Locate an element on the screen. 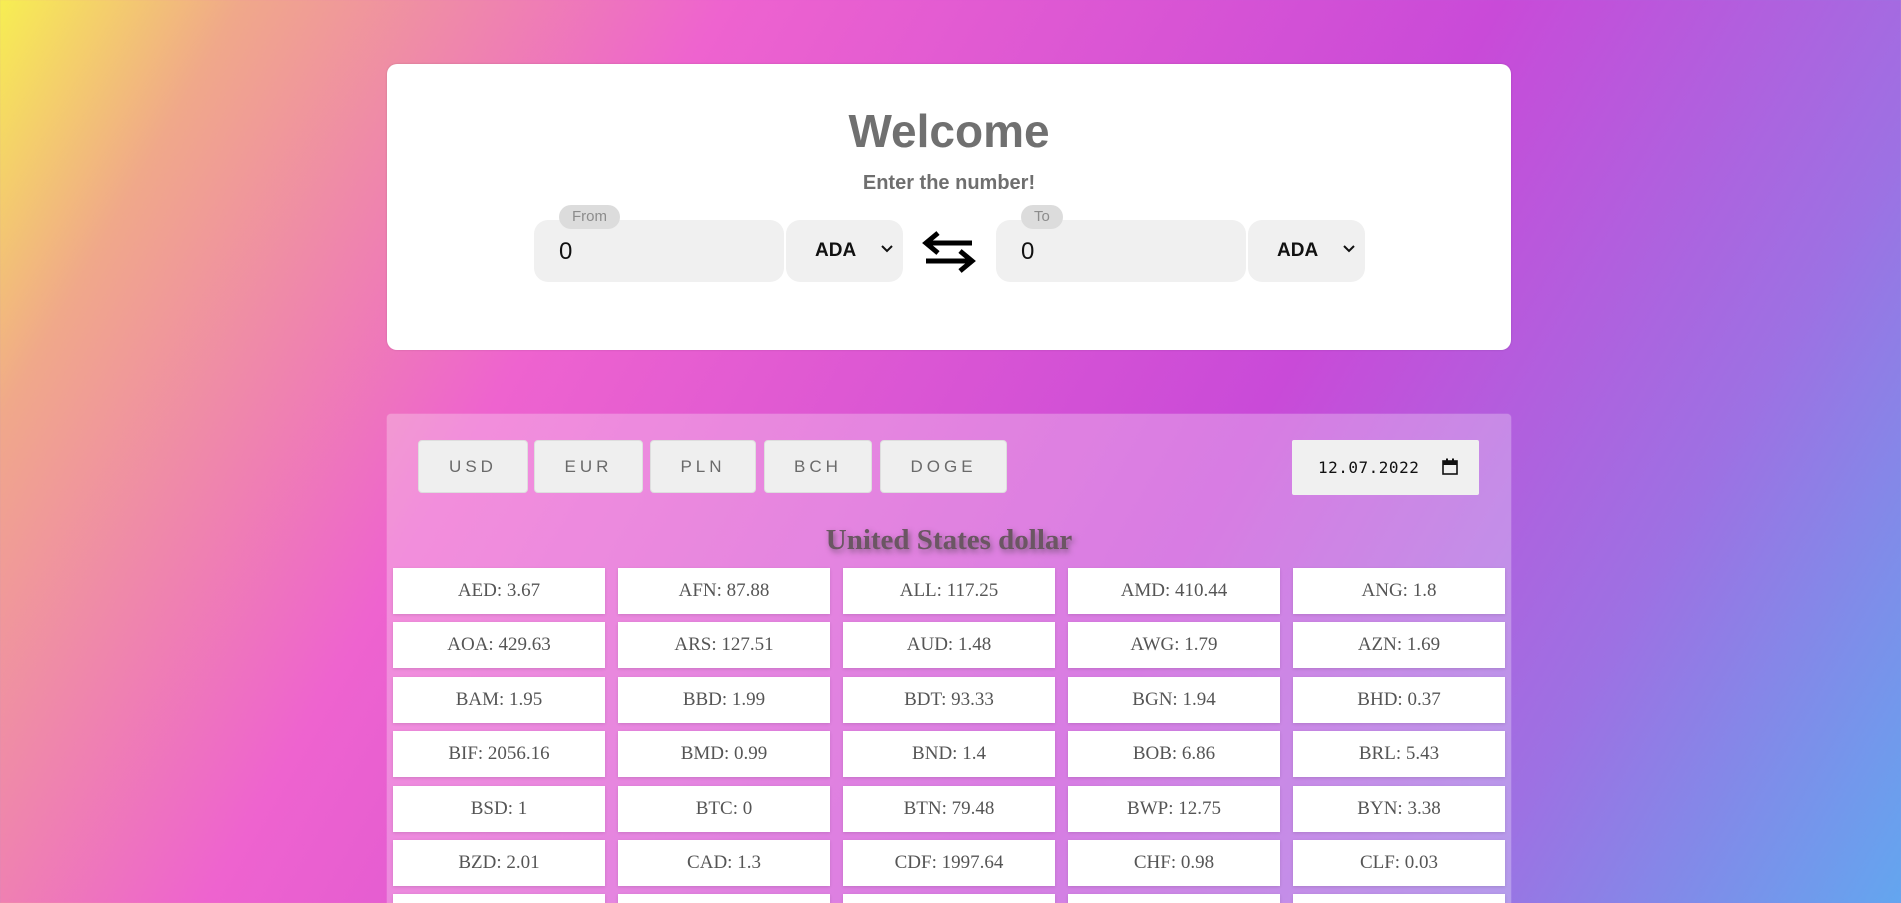 This screenshot has height=903, width=1901. rate-cell: CAD: 1.3 is located at coordinates (724, 863).